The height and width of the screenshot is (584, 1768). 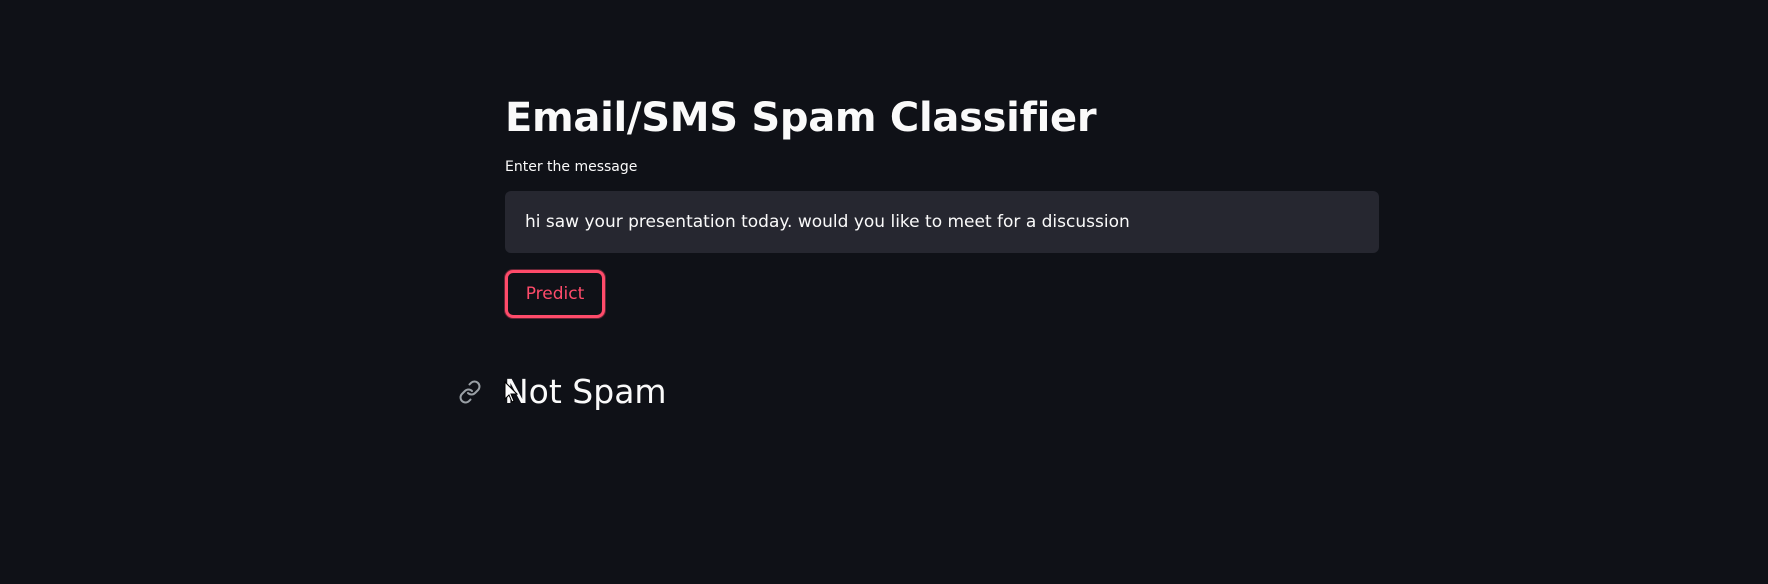 What do you see at coordinates (511, 392) in the screenshot?
I see `mouse-cursor-icon` at bounding box center [511, 392].